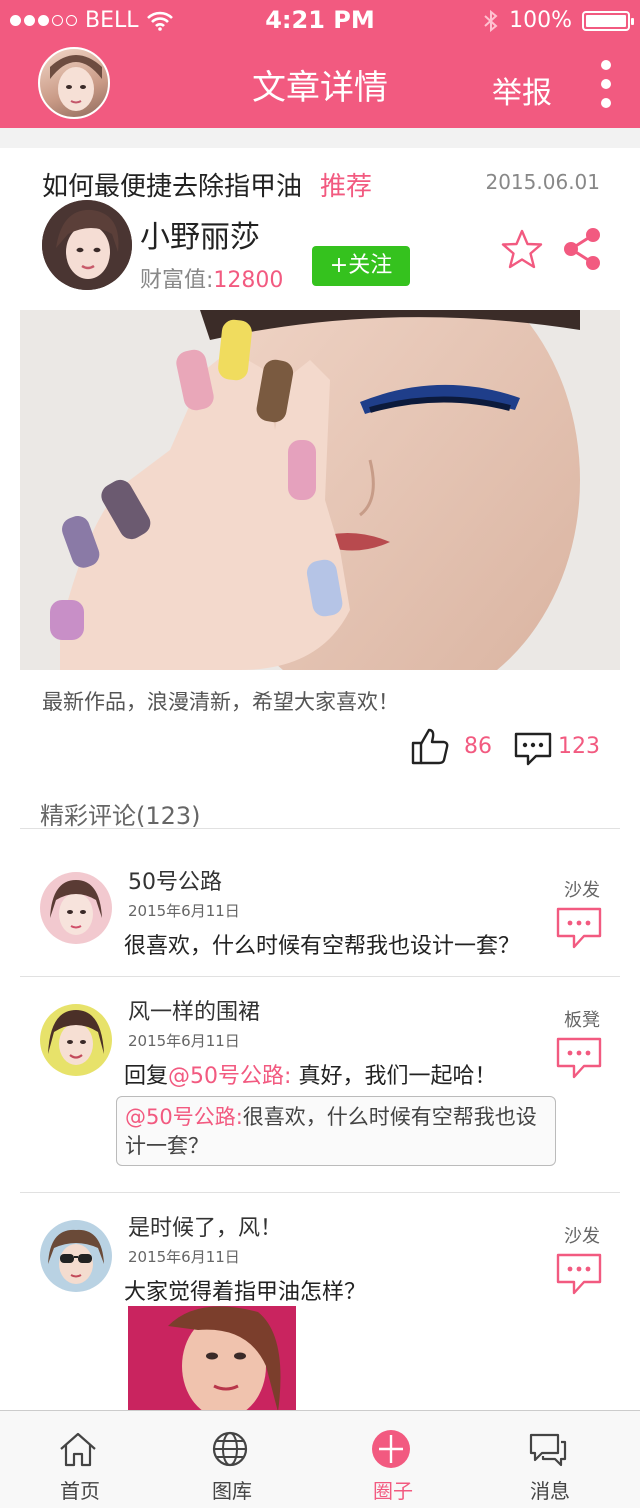 The image size is (640, 1508). I want to click on thumbs-up-icon, so click(430, 746).